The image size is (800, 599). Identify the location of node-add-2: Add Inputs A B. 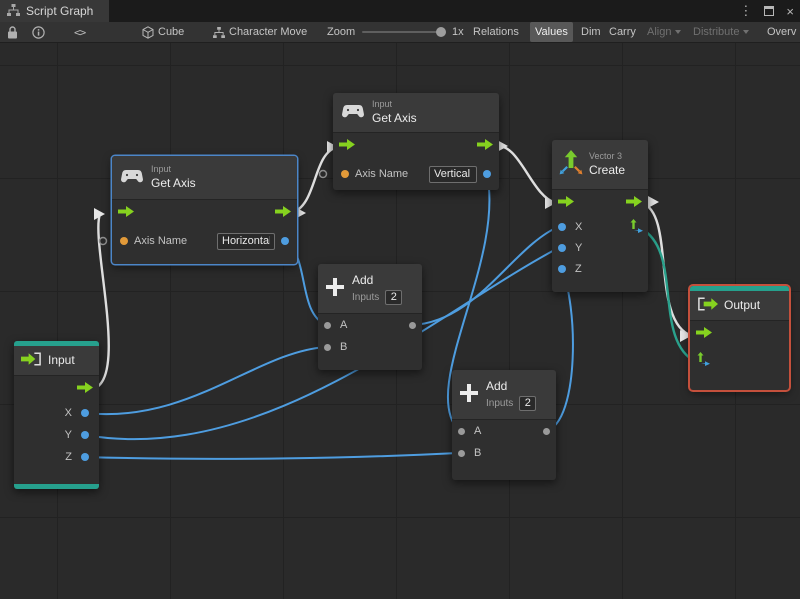
(504, 425).